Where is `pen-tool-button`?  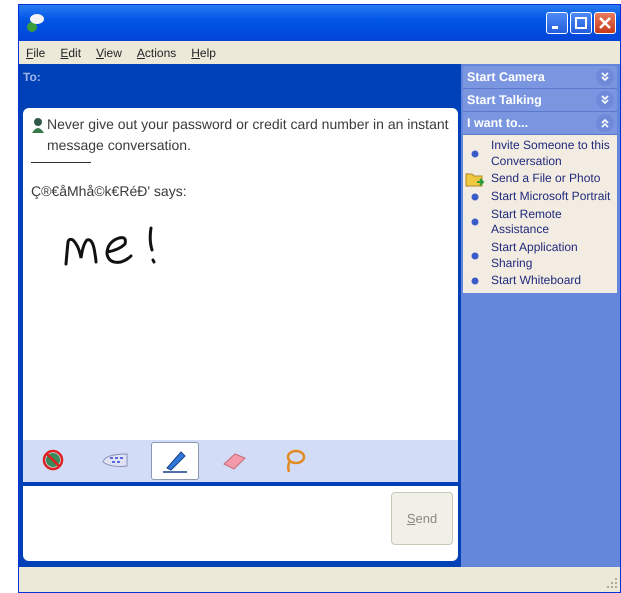 pen-tool-button is located at coordinates (175, 461).